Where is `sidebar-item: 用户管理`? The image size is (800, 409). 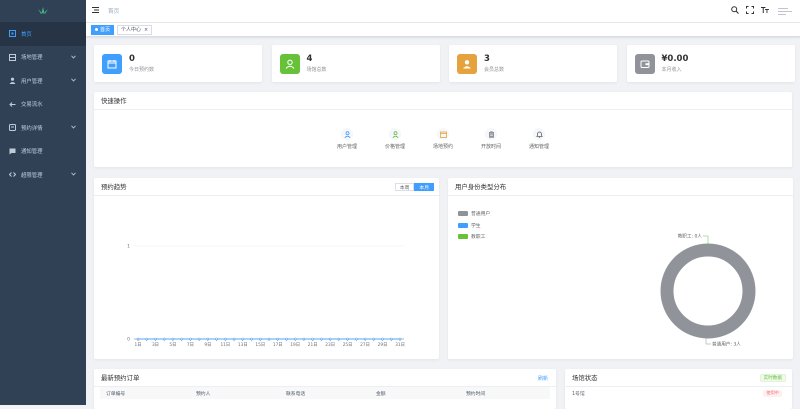 sidebar-item: 用户管理 is located at coordinates (43, 81).